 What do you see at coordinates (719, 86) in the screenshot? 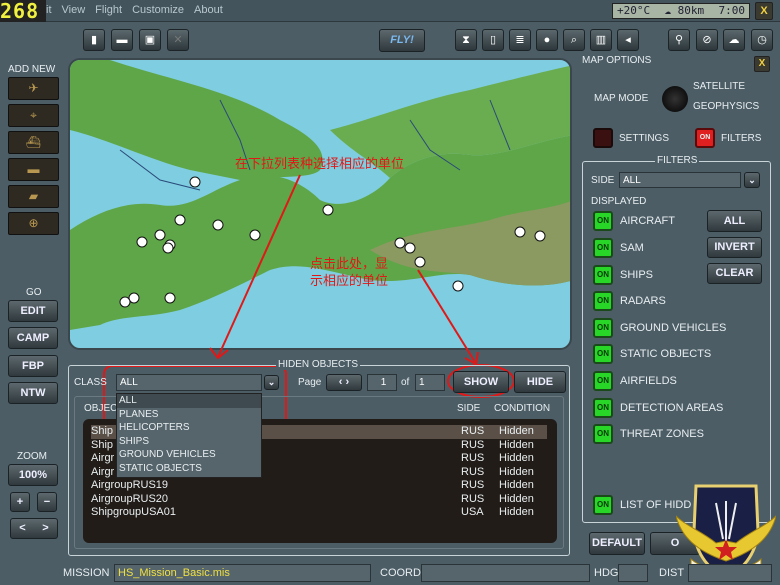
I see `satellite-option: SATELLITE` at bounding box center [719, 86].